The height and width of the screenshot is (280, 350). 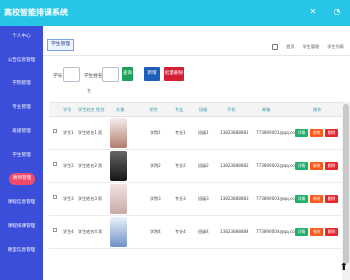 What do you see at coordinates (175, 13) in the screenshot?
I see `top-header: 高校智能排课系统 ✕ ◔` at bounding box center [175, 13].